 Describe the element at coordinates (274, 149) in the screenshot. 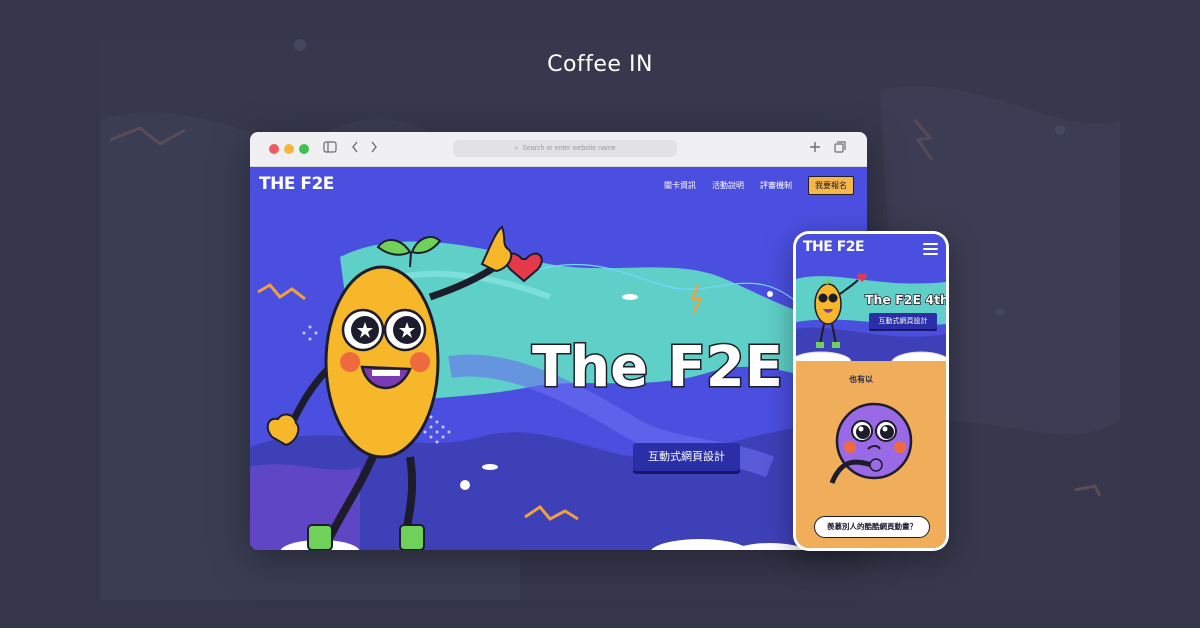

I see `close-window-button` at that location.